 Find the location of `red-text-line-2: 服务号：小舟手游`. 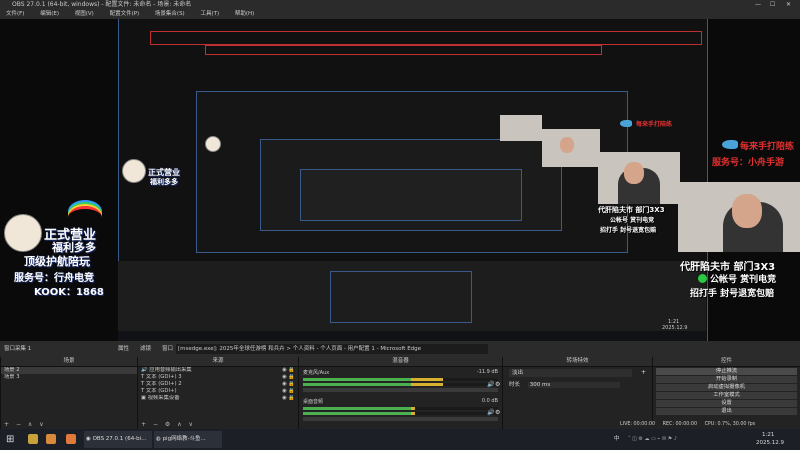

red-text-line-2: 服务号：小舟手游 is located at coordinates (748, 163).